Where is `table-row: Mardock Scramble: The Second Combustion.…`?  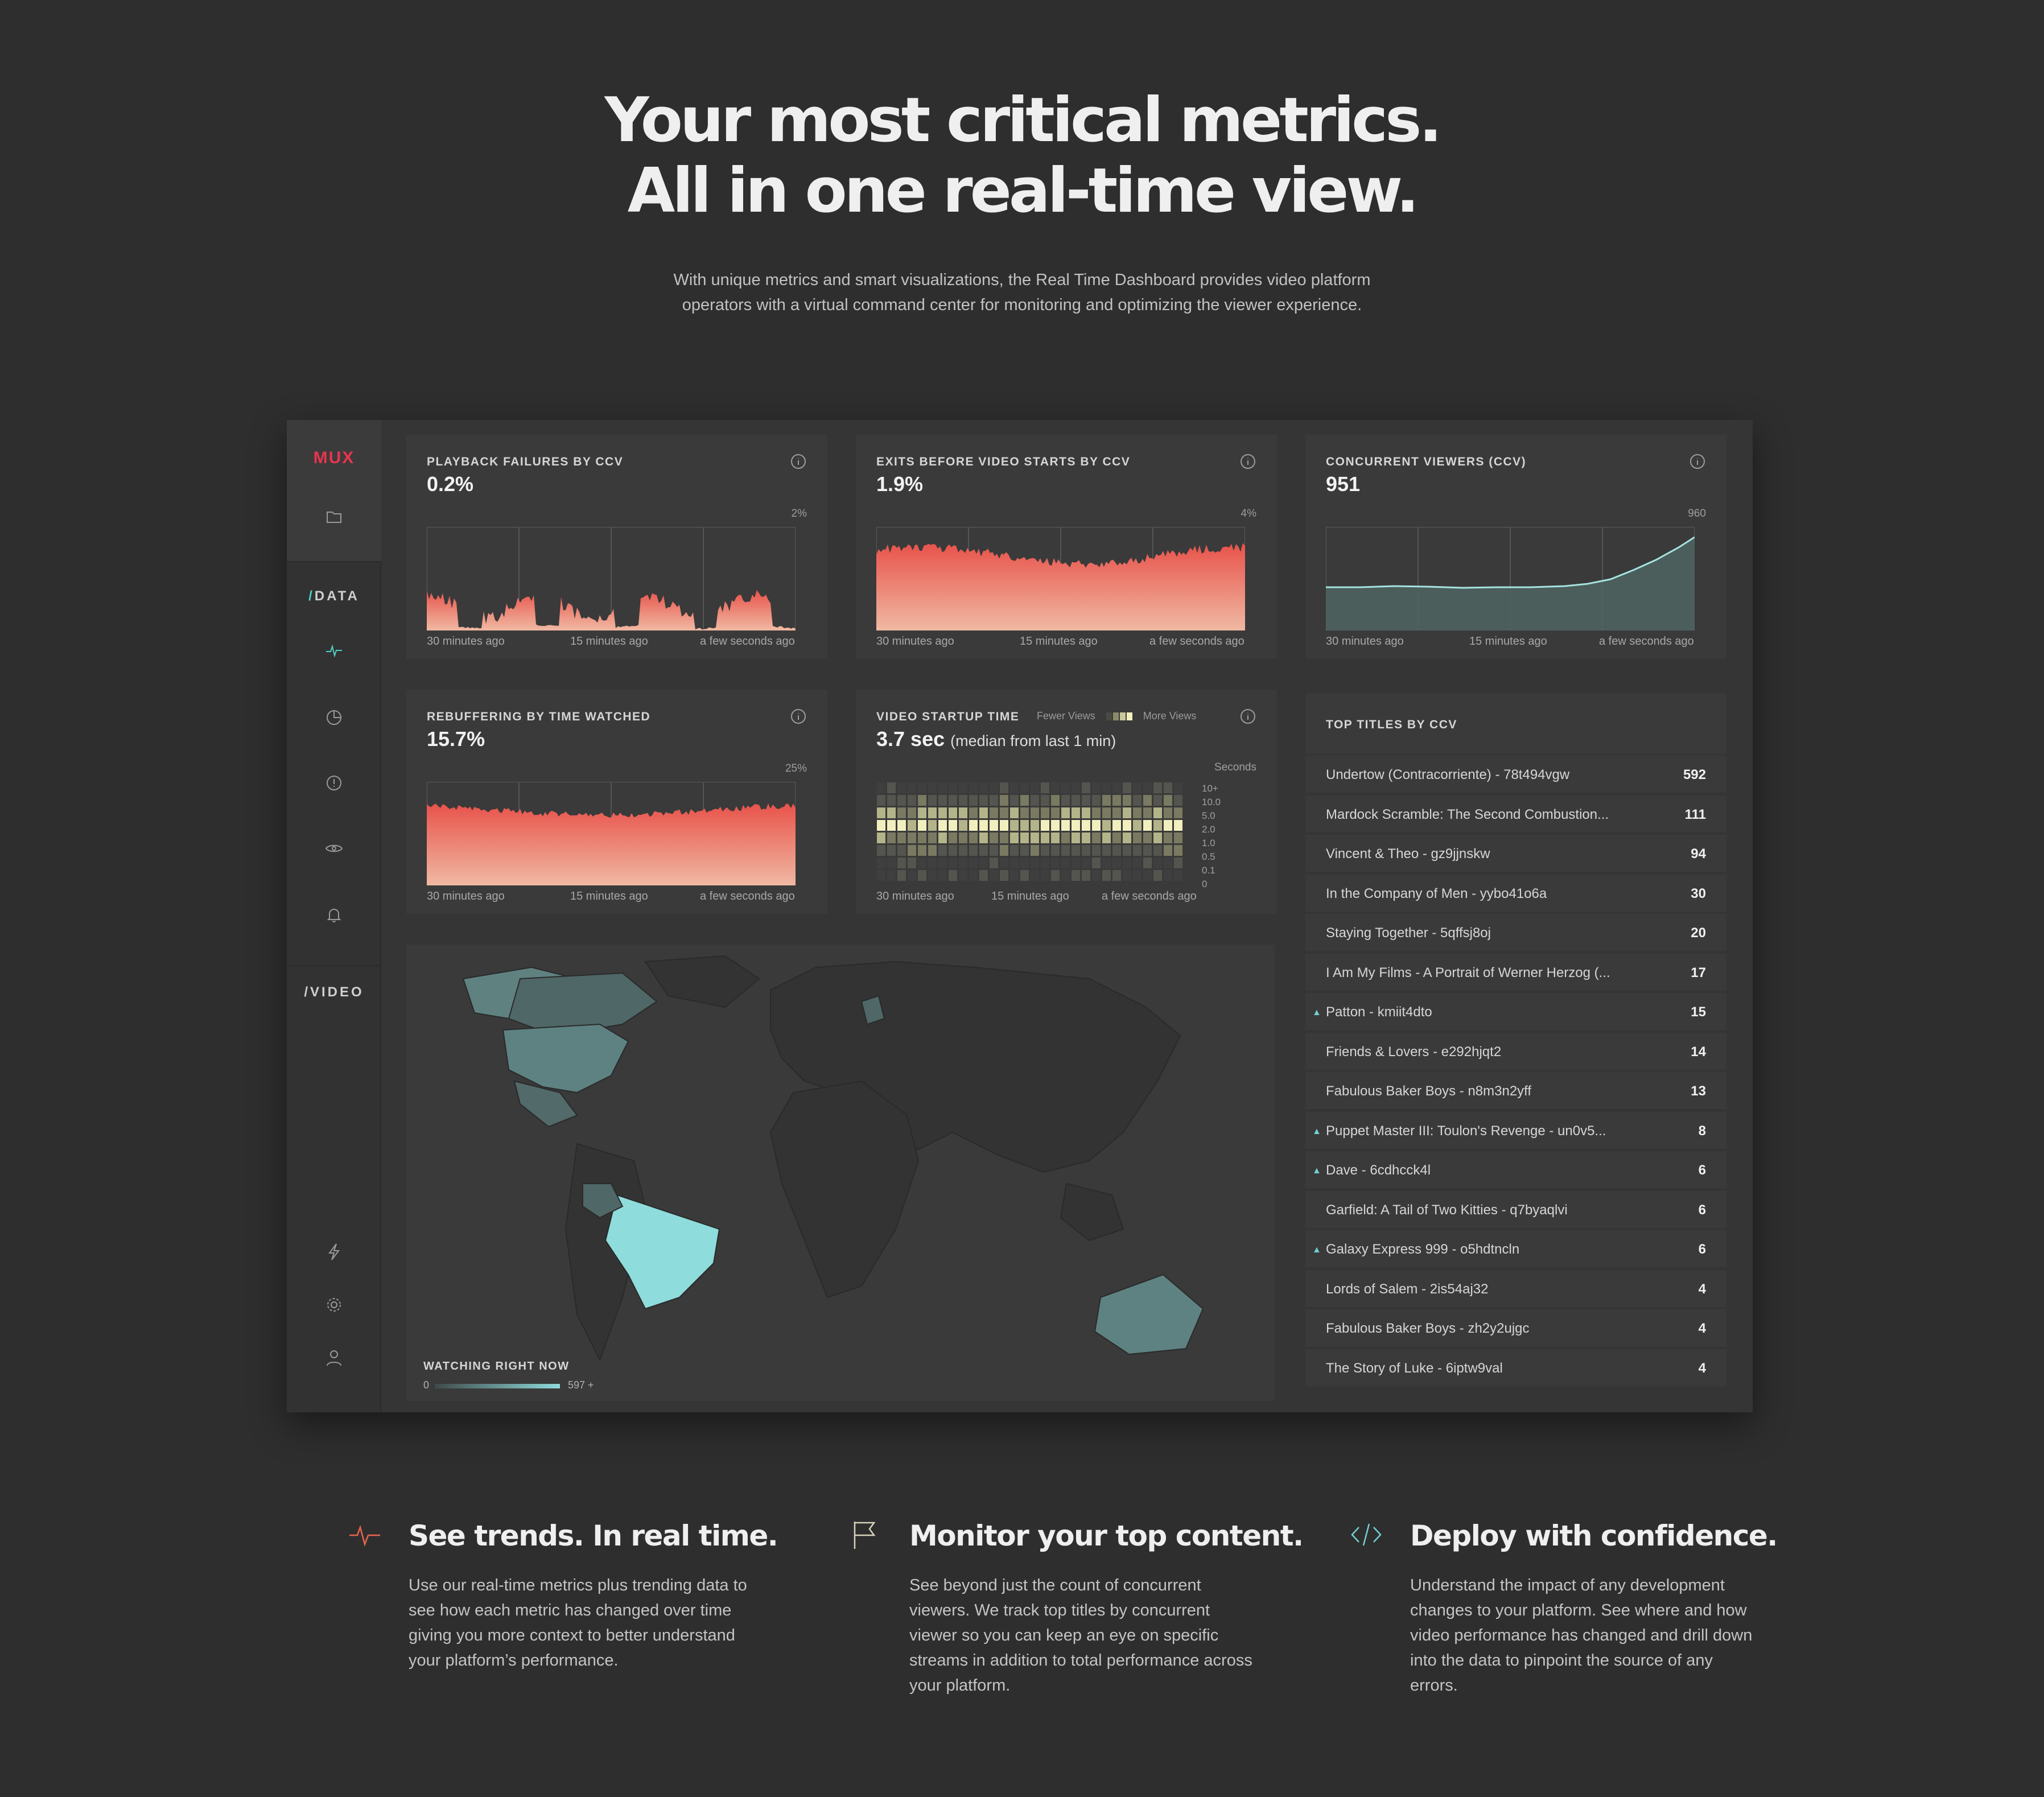 table-row: Mardock Scramble: The Second Combustion.… is located at coordinates (1515, 813).